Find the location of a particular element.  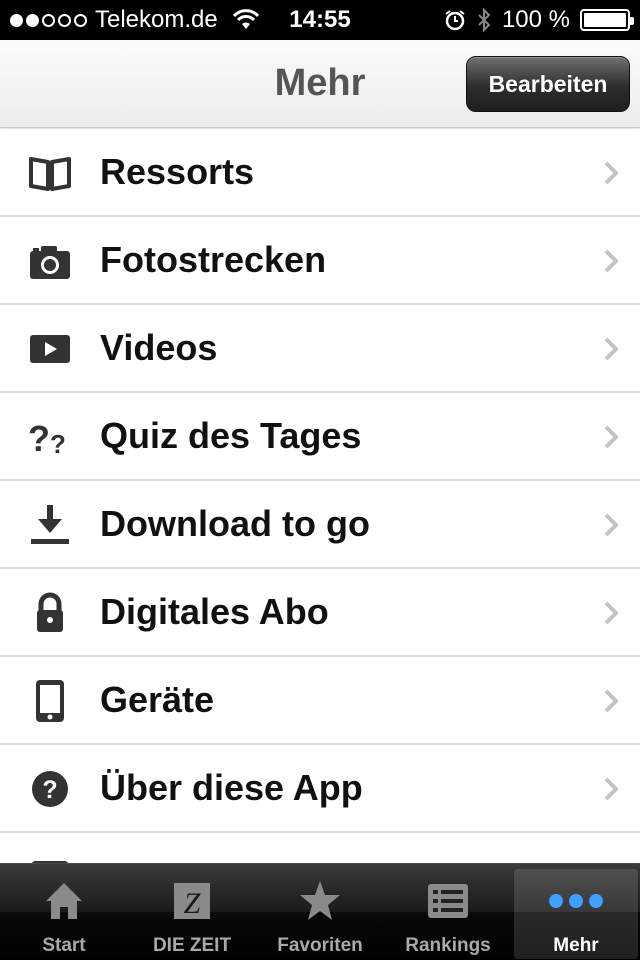

status-bar: Telekom.de 14:55 100 % is located at coordinates (320, 20).